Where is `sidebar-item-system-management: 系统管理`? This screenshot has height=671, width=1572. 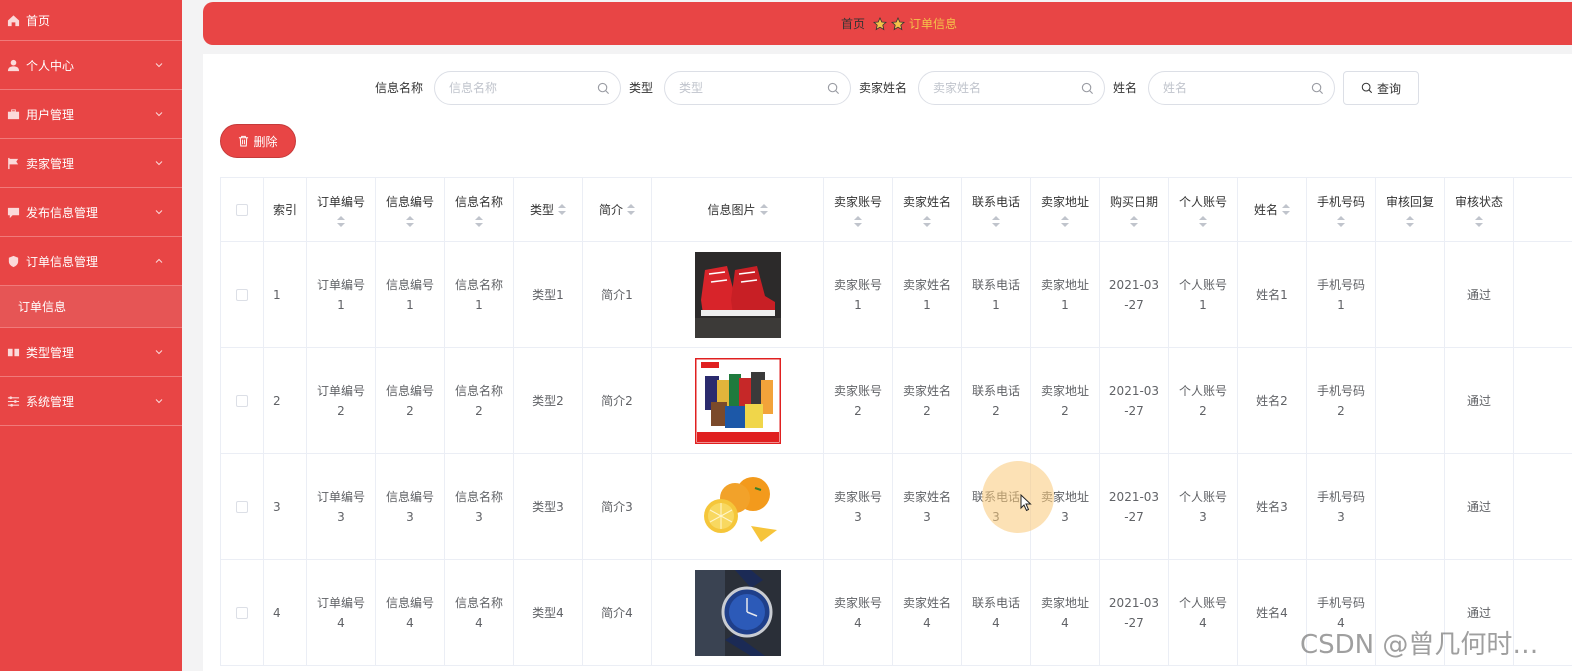
sidebar-item-system-management: 系统管理 is located at coordinates (91, 401).